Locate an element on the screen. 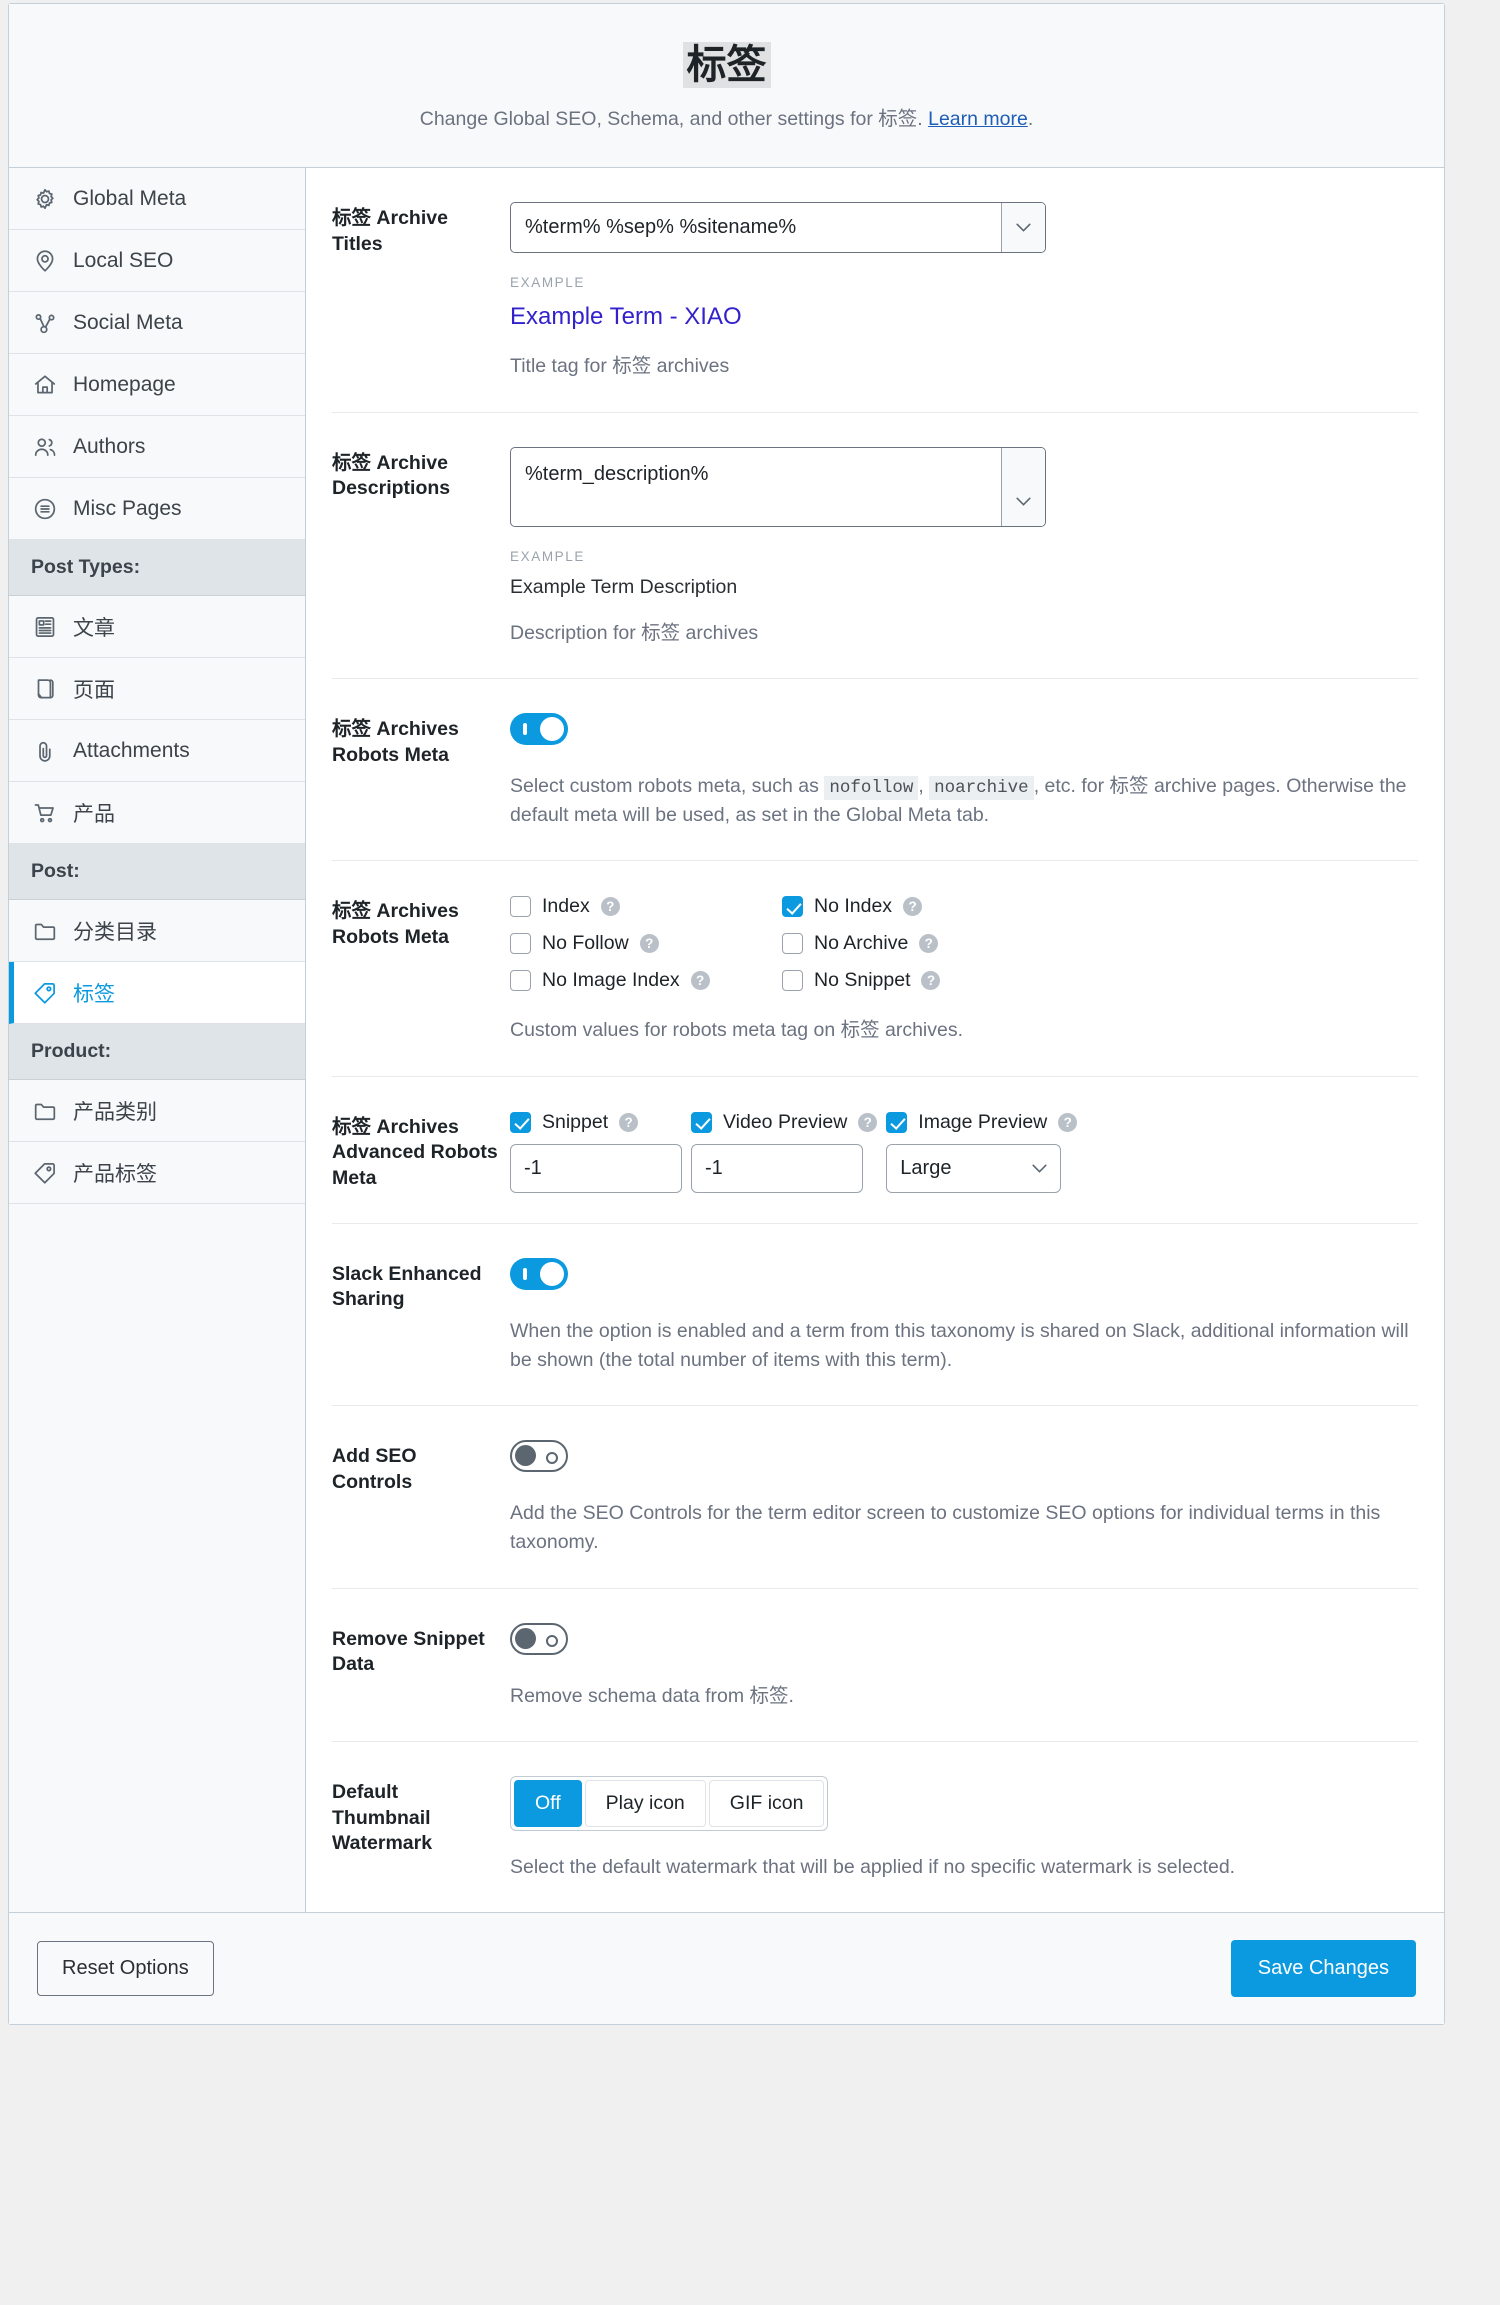 Image resolution: width=1500 pixels, height=2305 pixels. remove-snippet-data-label: Remove Snippet Data is located at coordinates (408, 1651).